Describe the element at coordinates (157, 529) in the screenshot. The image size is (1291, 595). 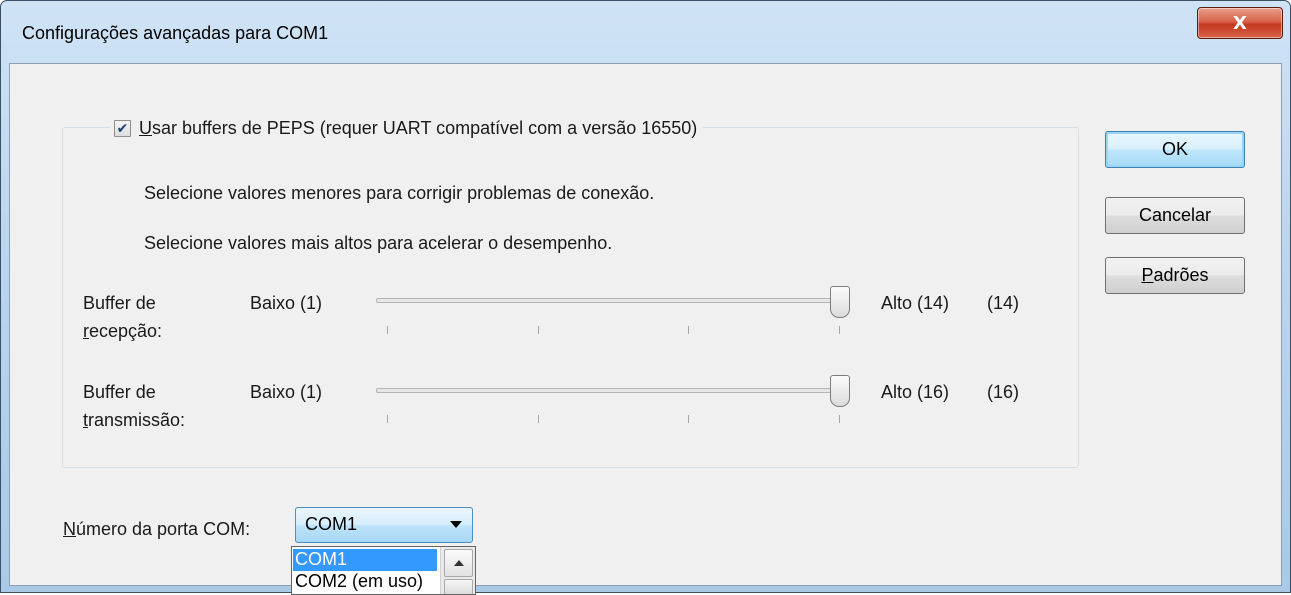
I see `port-number-label: Número da porta COM:` at that location.